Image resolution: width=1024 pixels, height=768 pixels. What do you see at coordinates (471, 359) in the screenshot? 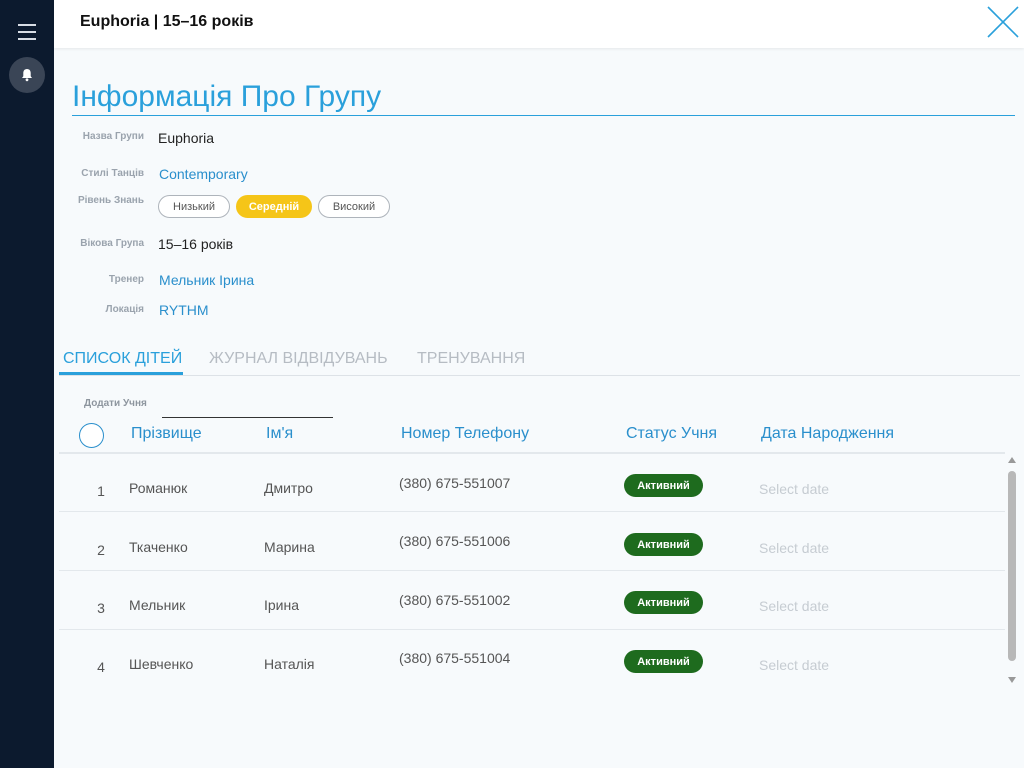
I see `tab-trainings: ТРЕНУВАННЯ` at bounding box center [471, 359].